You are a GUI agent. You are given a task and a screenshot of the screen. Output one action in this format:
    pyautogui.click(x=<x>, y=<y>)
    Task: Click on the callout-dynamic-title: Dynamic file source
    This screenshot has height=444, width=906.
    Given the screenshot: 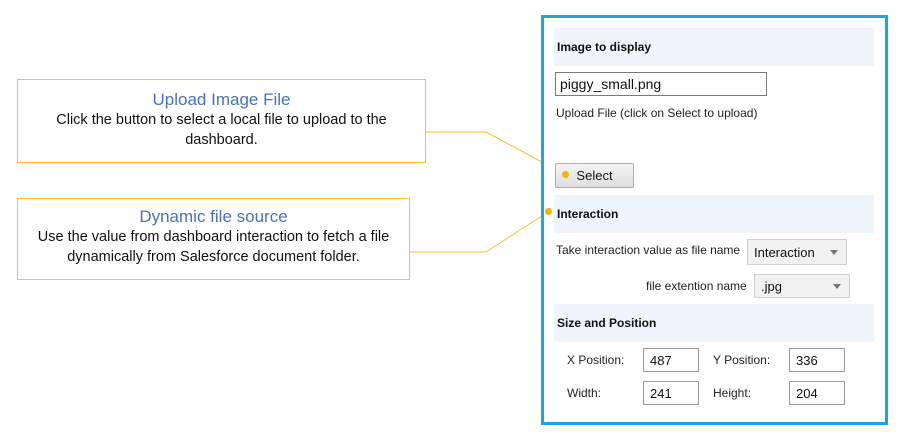 What is the action you would take?
    pyautogui.click(x=213, y=216)
    